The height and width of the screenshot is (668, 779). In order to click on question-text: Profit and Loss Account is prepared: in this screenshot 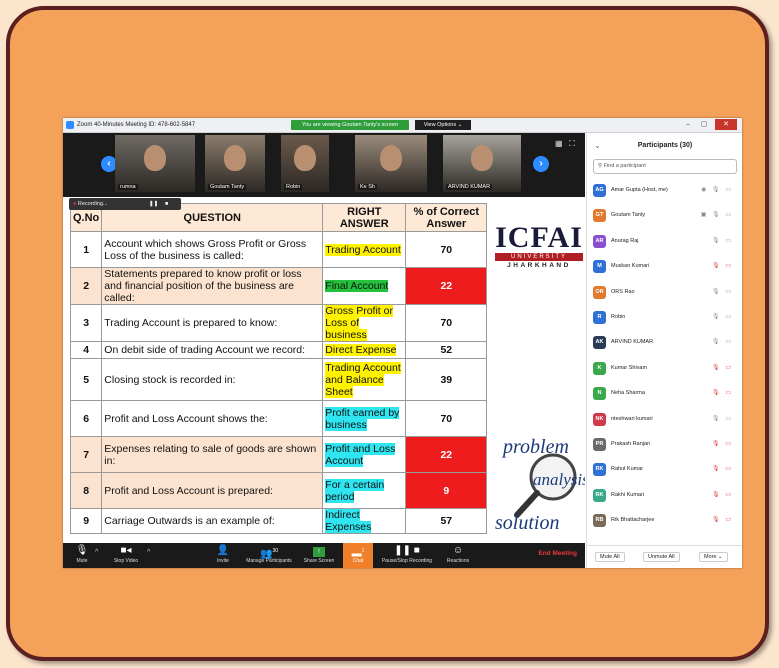, I will do `click(212, 490)`.